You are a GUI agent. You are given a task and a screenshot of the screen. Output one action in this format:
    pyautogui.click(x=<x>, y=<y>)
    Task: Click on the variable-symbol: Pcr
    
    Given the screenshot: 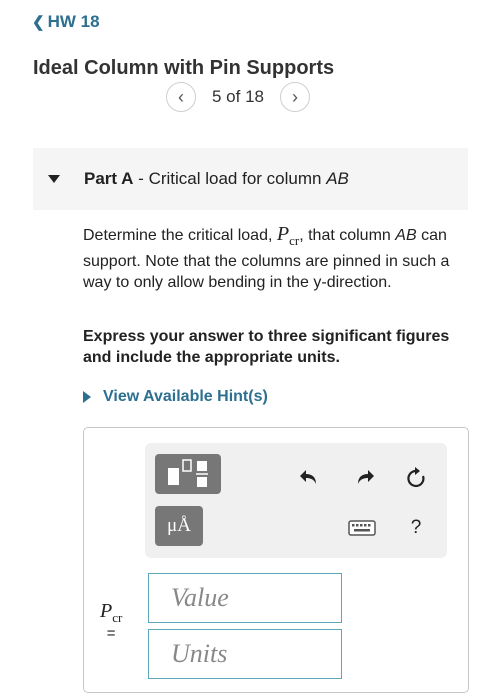 What is the action you would take?
    pyautogui.click(x=111, y=613)
    